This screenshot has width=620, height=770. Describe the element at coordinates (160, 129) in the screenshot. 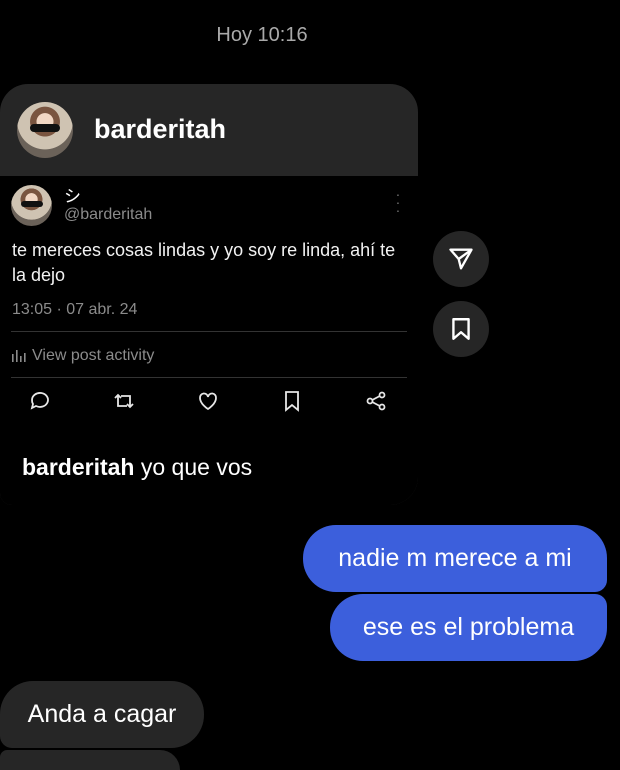

I see `sender-name: barderitah` at that location.